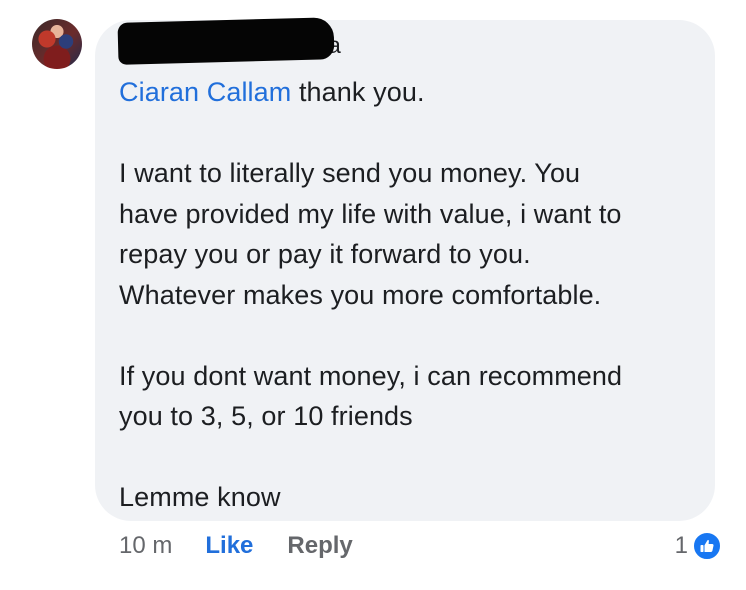 This screenshot has height=590, width=746. What do you see at coordinates (681, 545) in the screenshot?
I see `reaction-count: 1` at bounding box center [681, 545].